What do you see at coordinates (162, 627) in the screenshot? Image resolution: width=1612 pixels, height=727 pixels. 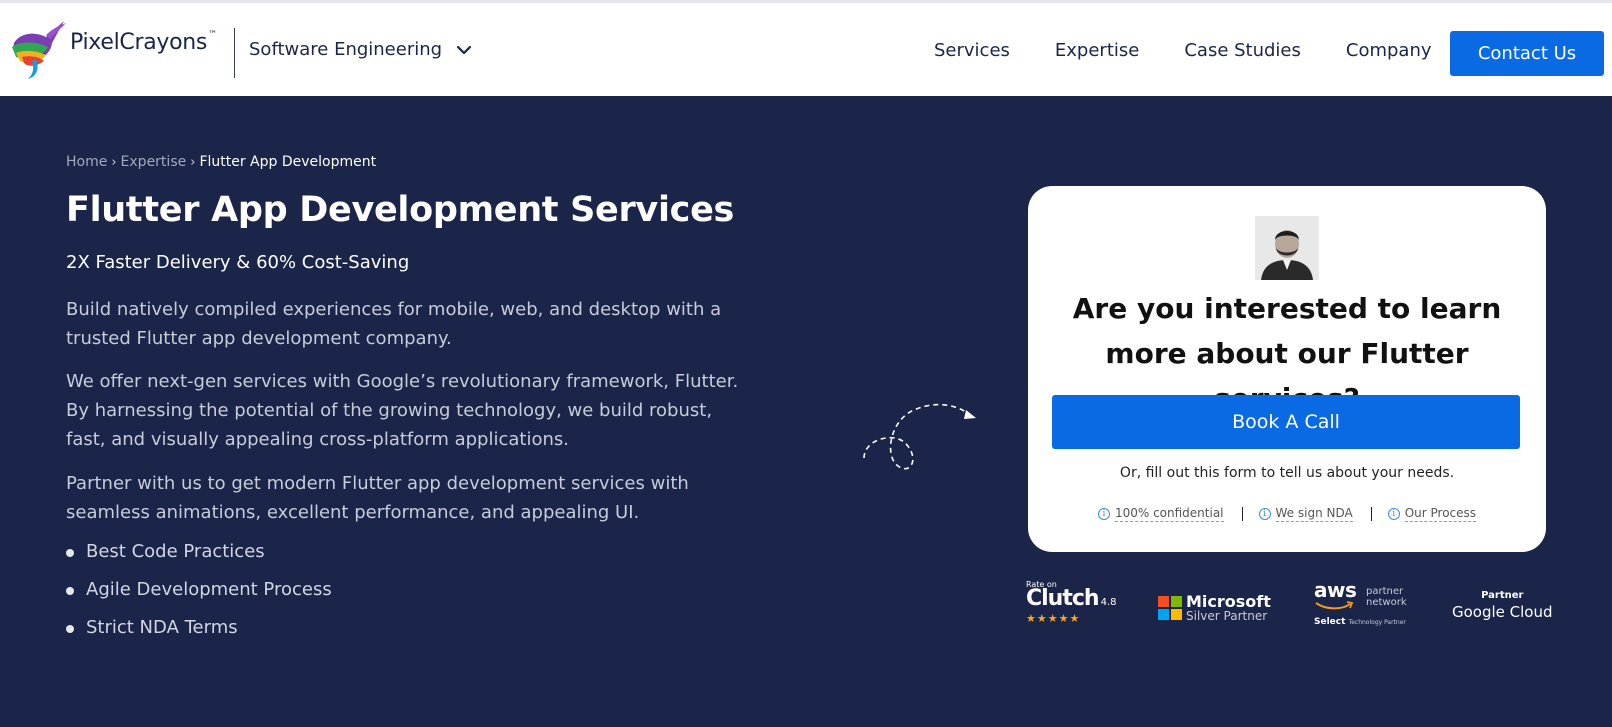 I see `feature-label: Strict NDA Terms` at bounding box center [162, 627].